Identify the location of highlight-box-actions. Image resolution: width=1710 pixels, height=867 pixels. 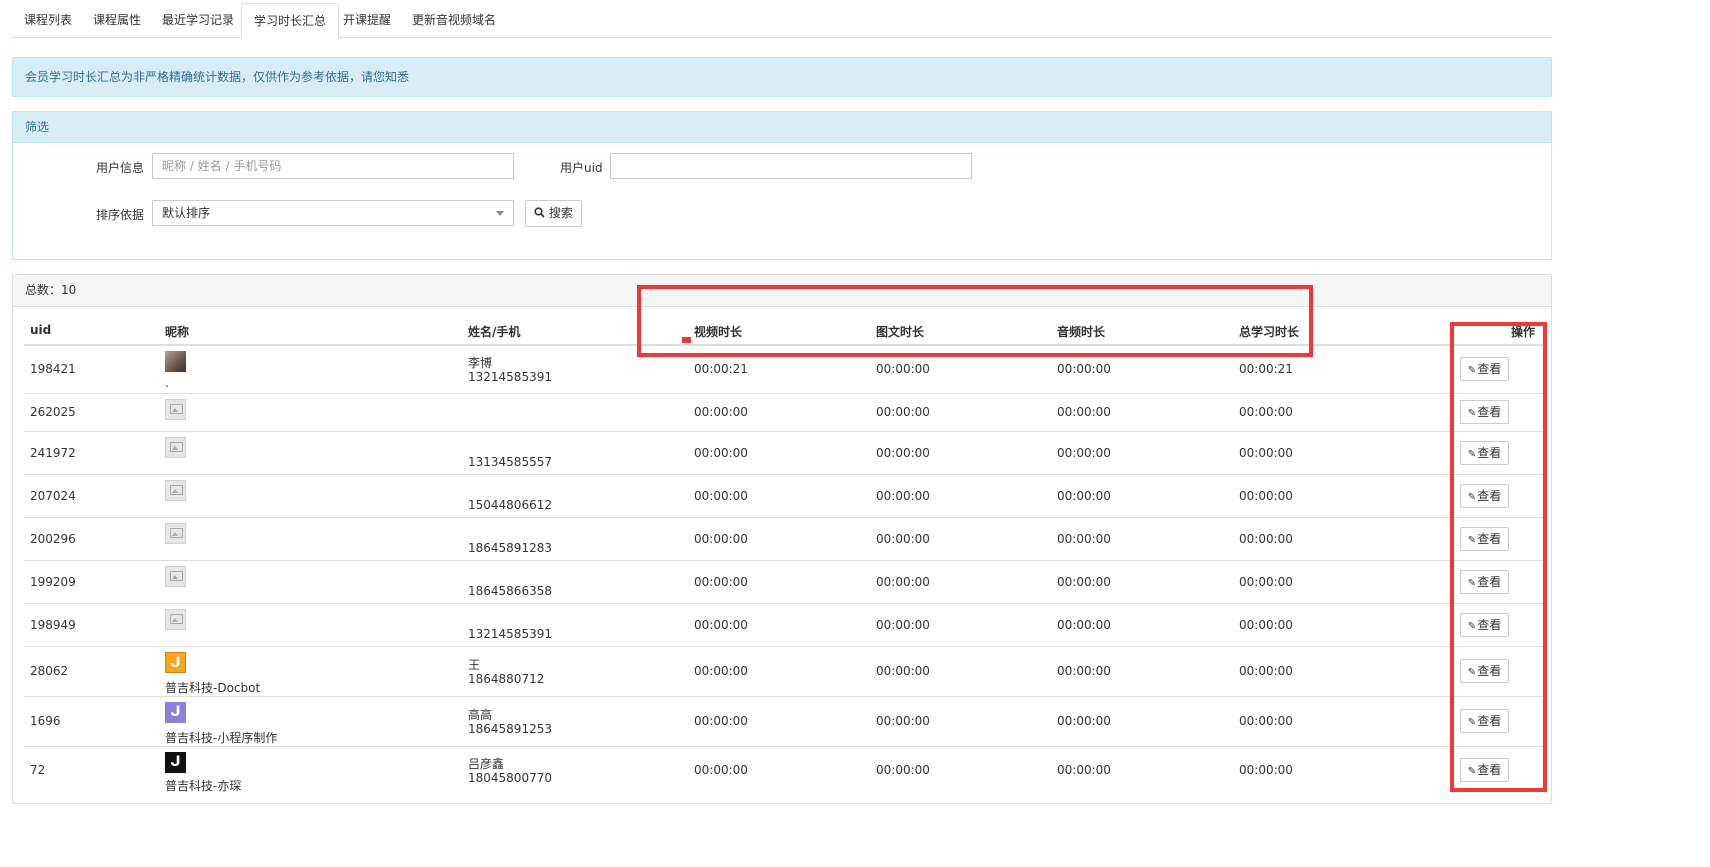
(1498, 557).